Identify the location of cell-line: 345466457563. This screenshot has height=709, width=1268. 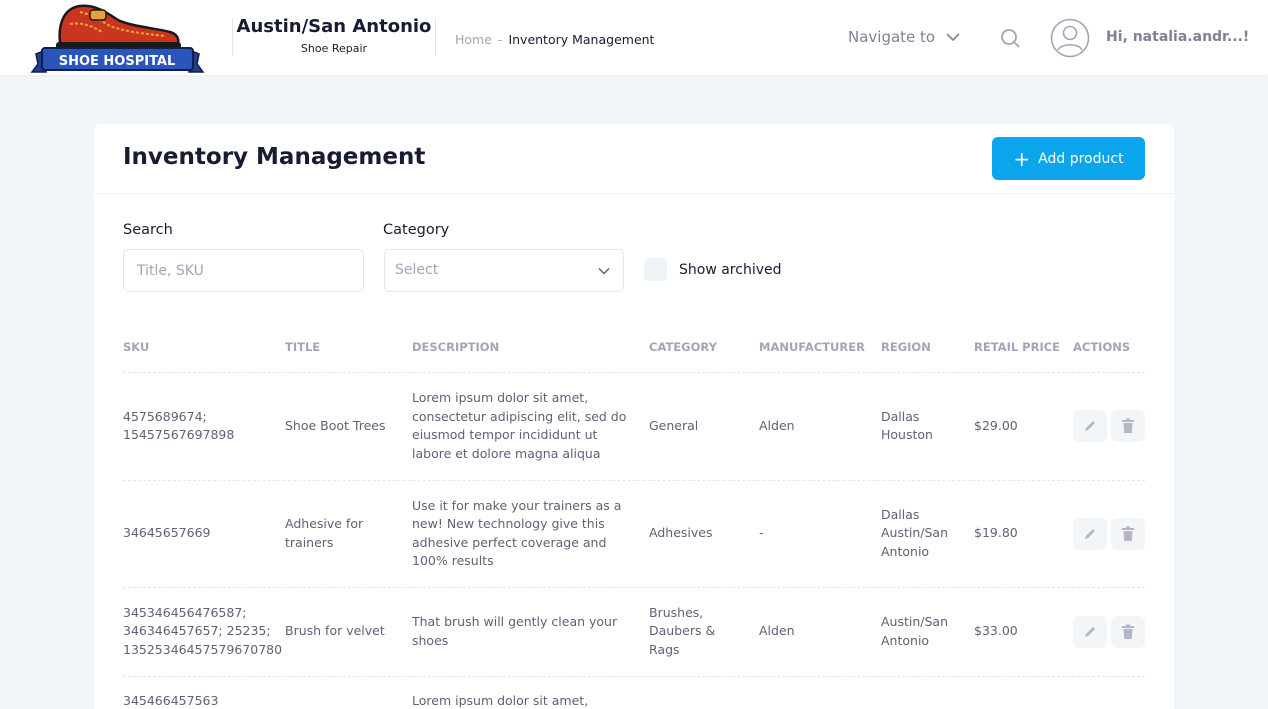
(171, 700).